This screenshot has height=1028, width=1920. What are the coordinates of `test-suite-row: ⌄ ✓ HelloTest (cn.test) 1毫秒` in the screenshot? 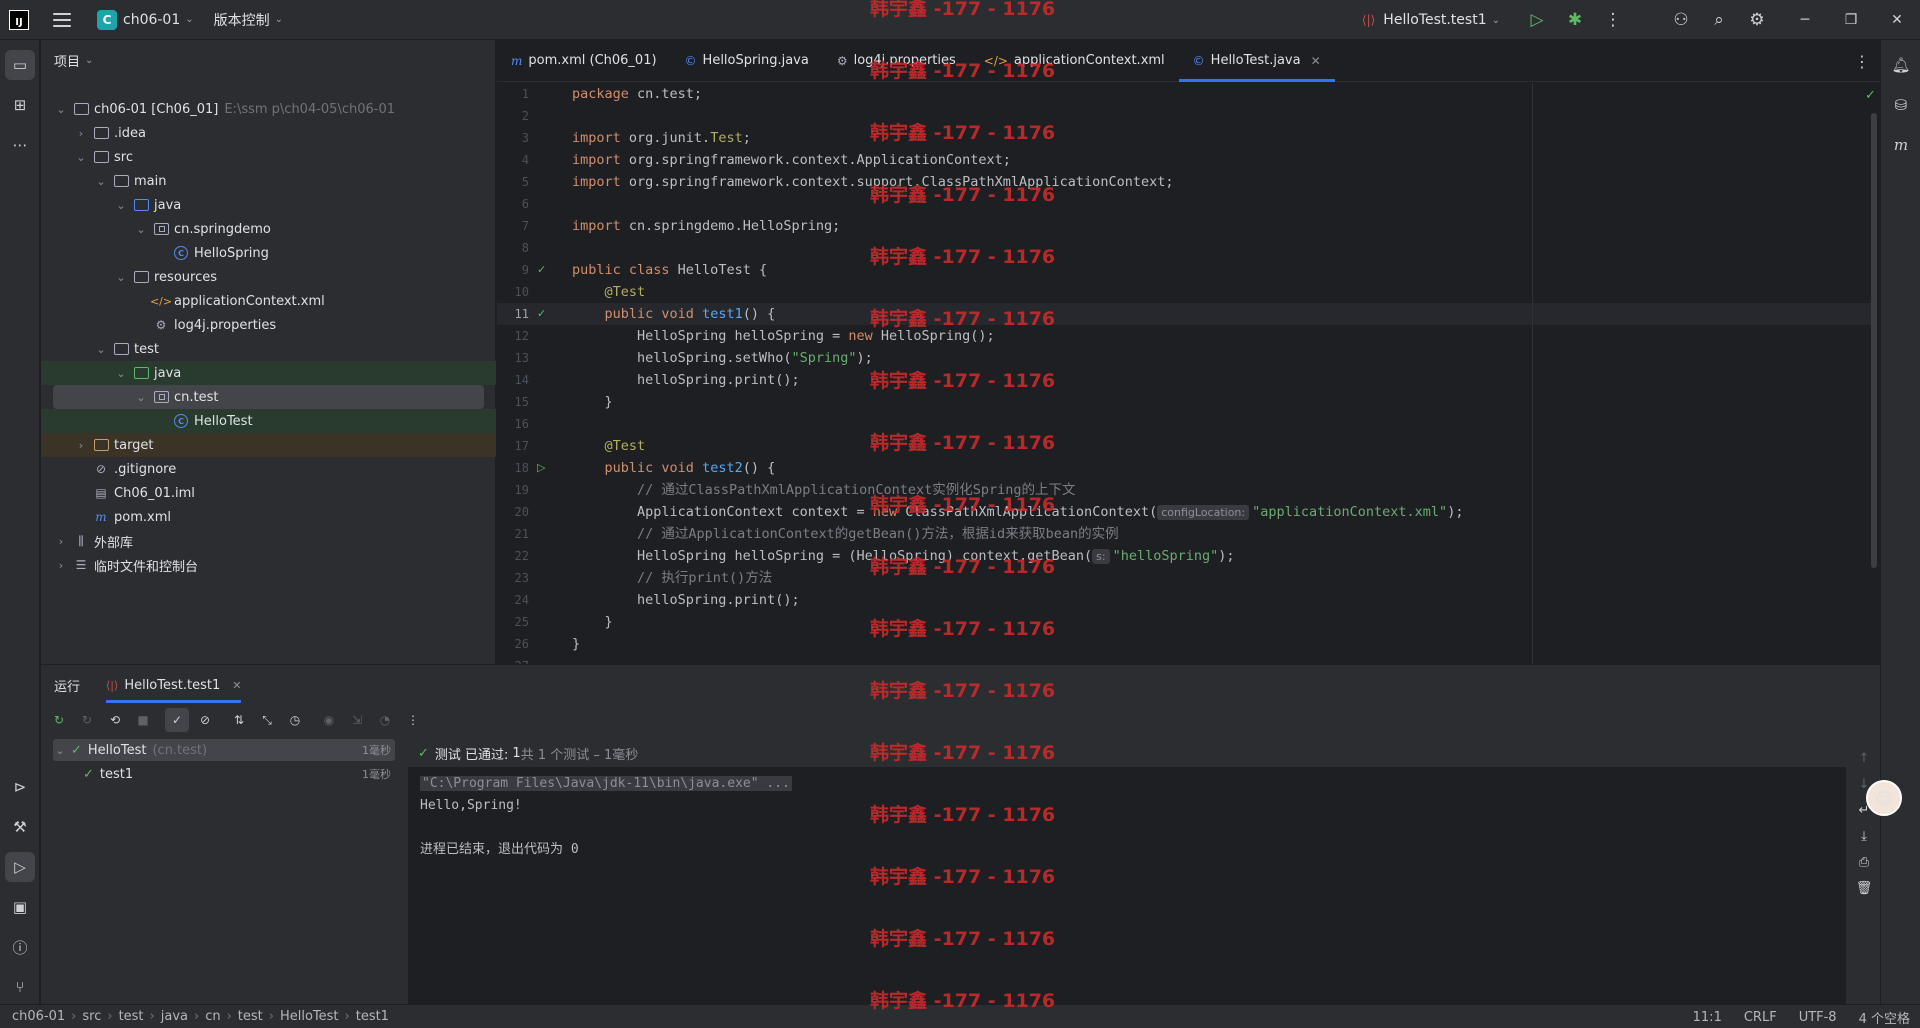 It's located at (224, 750).